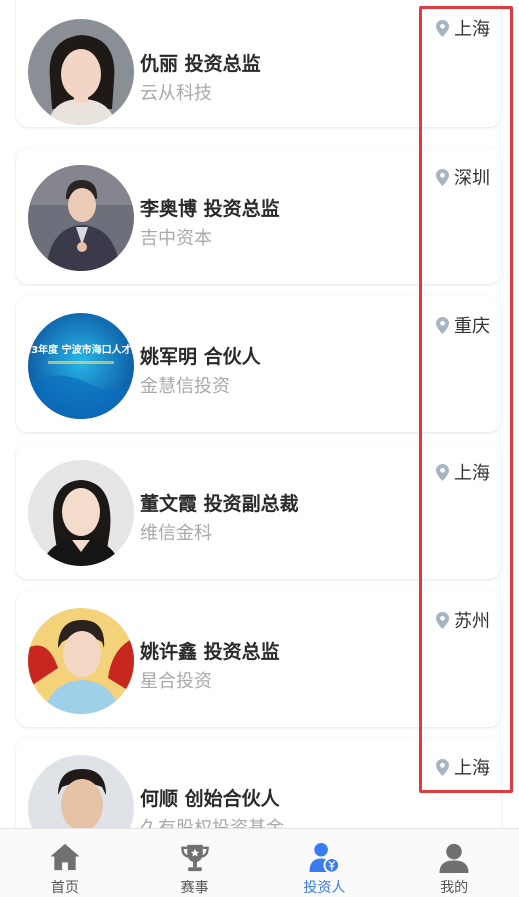 This screenshot has height=897, width=519. What do you see at coordinates (258, 783) in the screenshot?
I see `investor-card: 何顺 创始合伙人 久有股权投资基金 上海` at bounding box center [258, 783].